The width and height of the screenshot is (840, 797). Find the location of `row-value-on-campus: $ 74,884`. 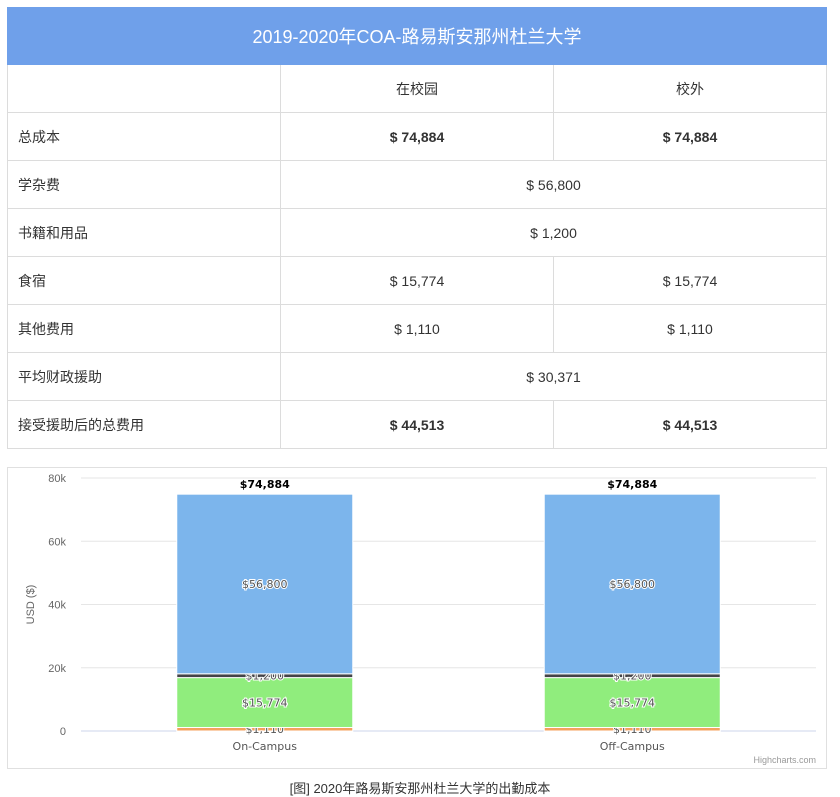

row-value-on-campus: $ 74,884 is located at coordinates (417, 136).